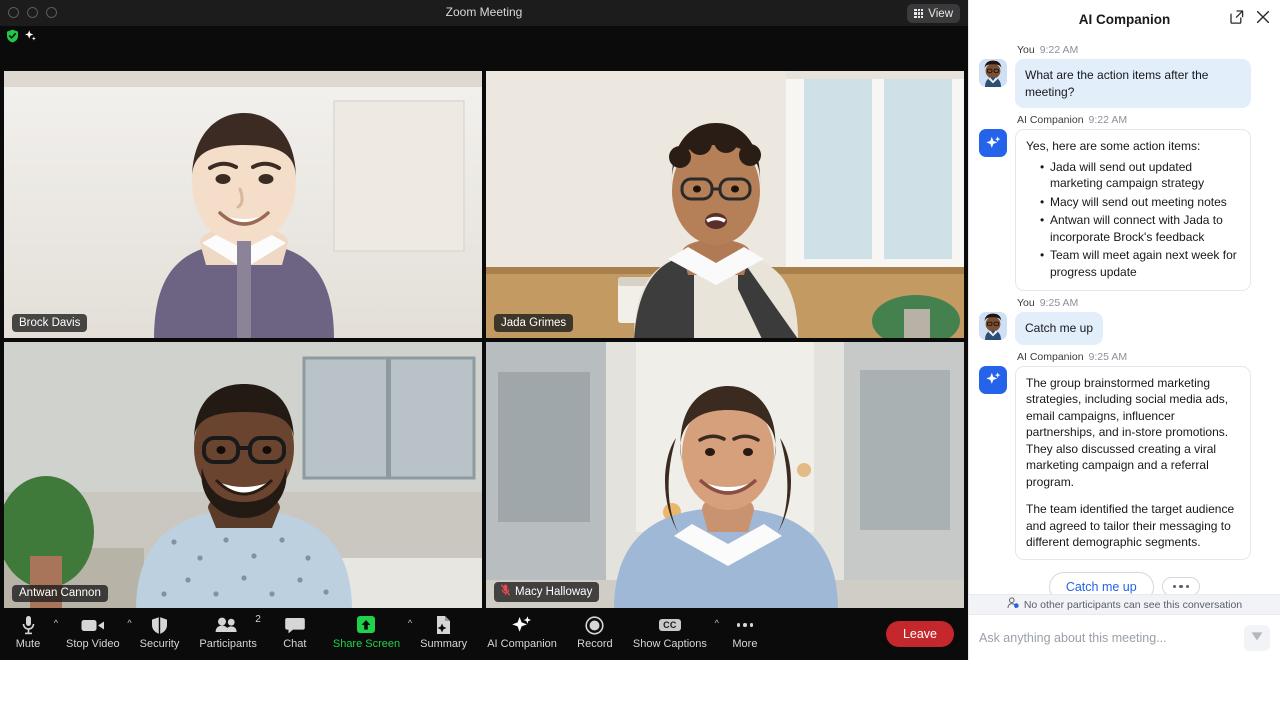  Describe the element at coordinates (670, 625) in the screenshot. I see `cc-icon: CC` at that location.